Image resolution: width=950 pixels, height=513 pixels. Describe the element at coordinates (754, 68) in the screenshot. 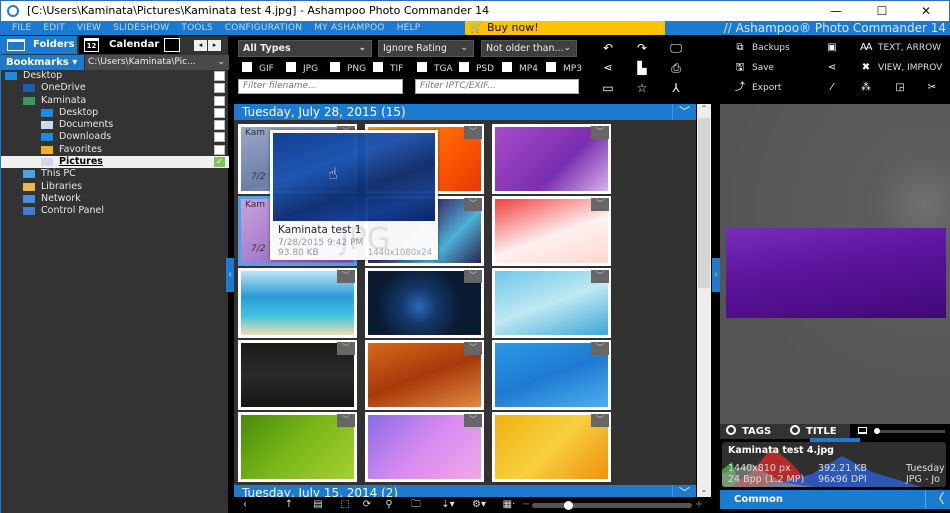

I see `save-button: 🖫 Save` at that location.